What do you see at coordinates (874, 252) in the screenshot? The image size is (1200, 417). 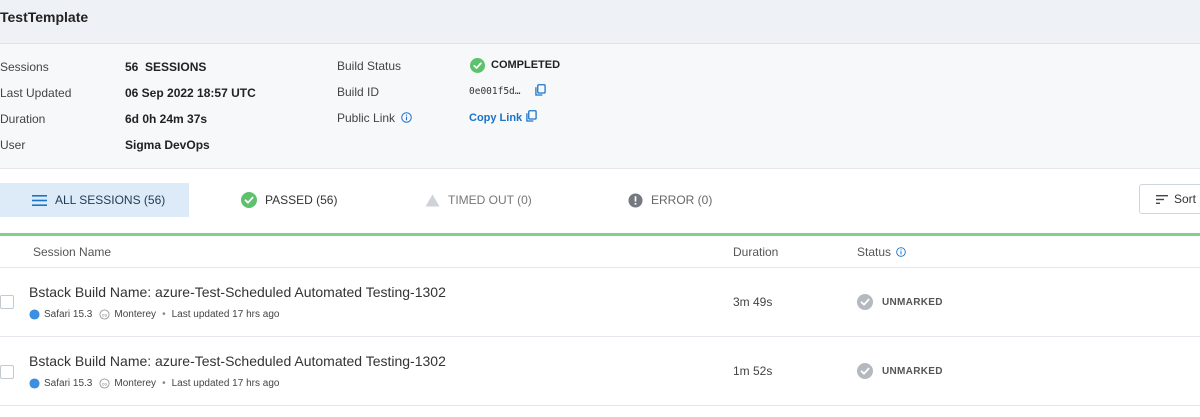 I see `column-status-label: Status` at bounding box center [874, 252].